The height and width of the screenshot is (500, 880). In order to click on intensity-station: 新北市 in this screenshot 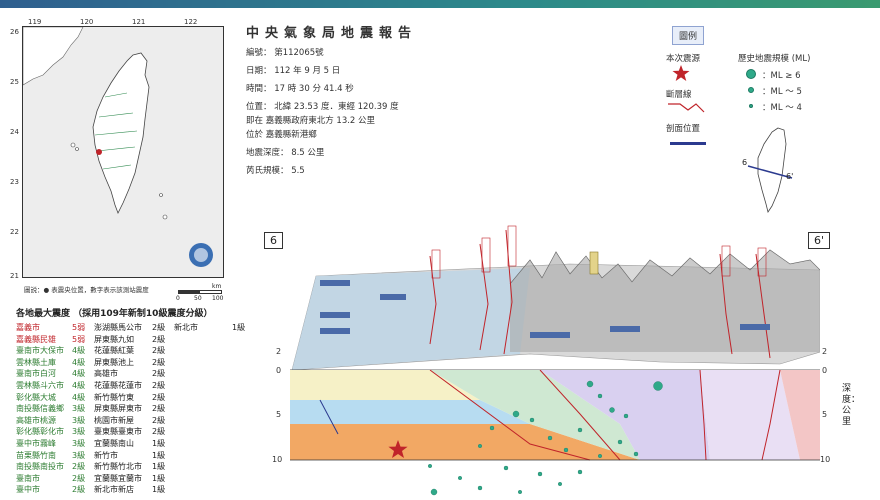, I will do `click(186, 327)`.